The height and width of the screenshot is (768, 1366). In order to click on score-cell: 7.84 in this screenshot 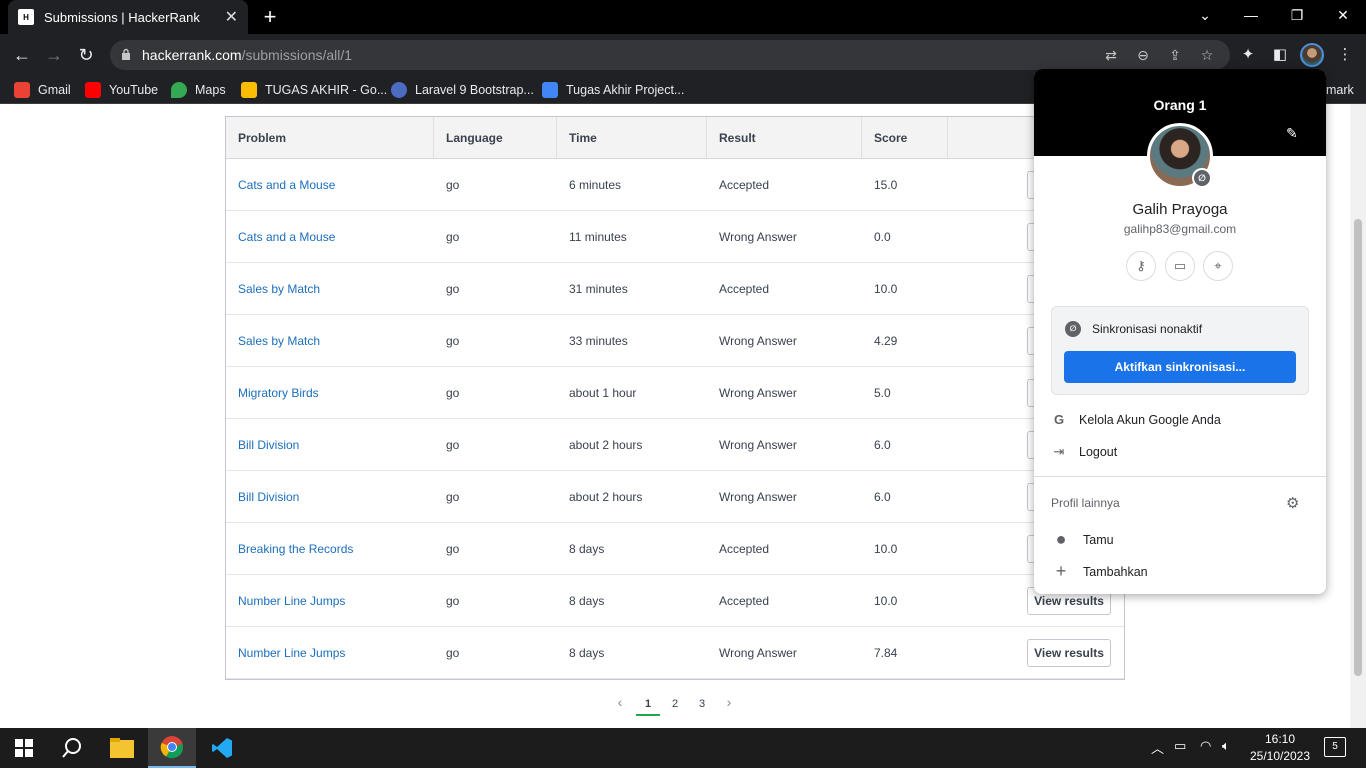, I will do `click(886, 653)`.